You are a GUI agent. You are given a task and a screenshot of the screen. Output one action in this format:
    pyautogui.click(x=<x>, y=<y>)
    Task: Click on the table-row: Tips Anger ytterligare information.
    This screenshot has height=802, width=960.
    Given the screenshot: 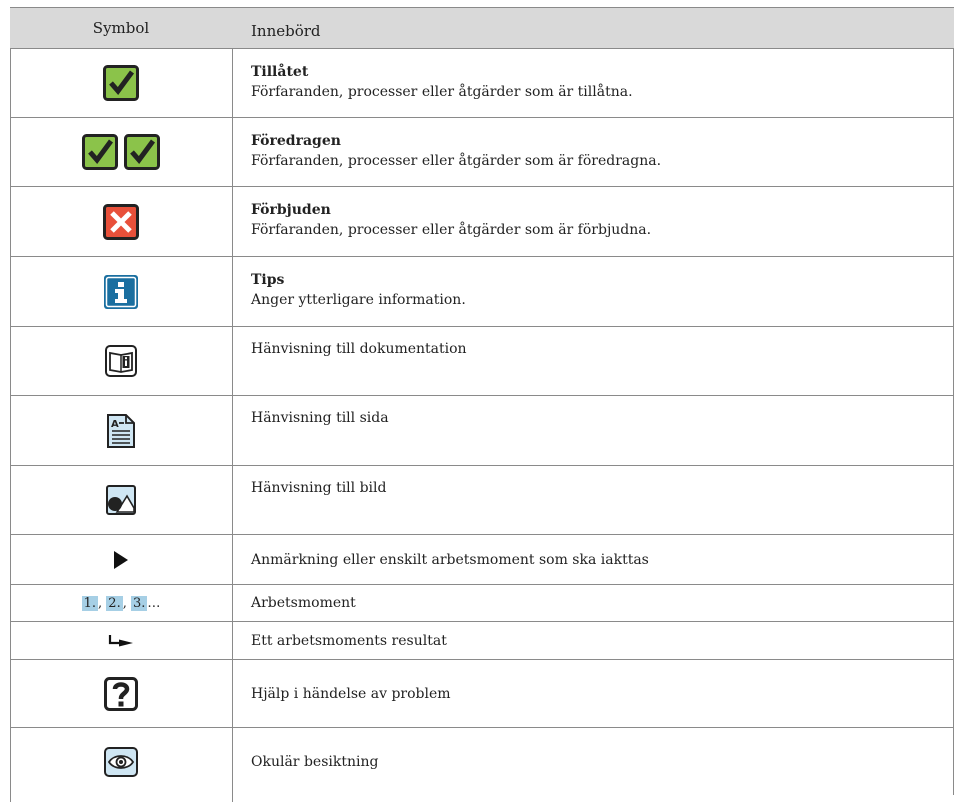 What is the action you would take?
    pyautogui.click(x=482, y=291)
    